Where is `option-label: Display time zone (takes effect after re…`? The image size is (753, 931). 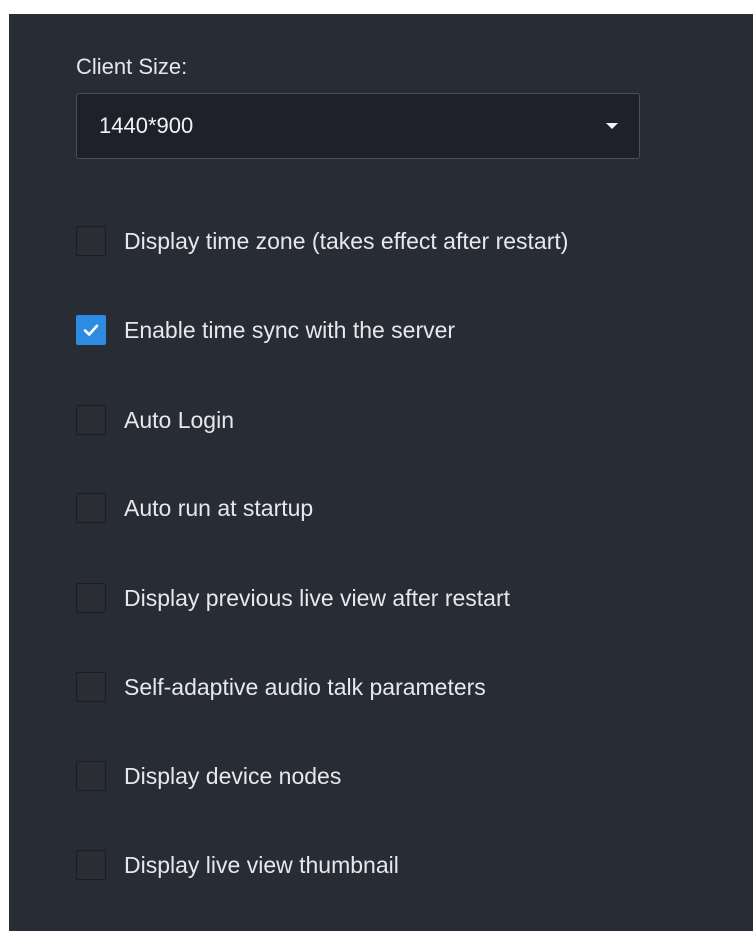
option-label: Display time zone (takes effect after re… is located at coordinates (346, 240).